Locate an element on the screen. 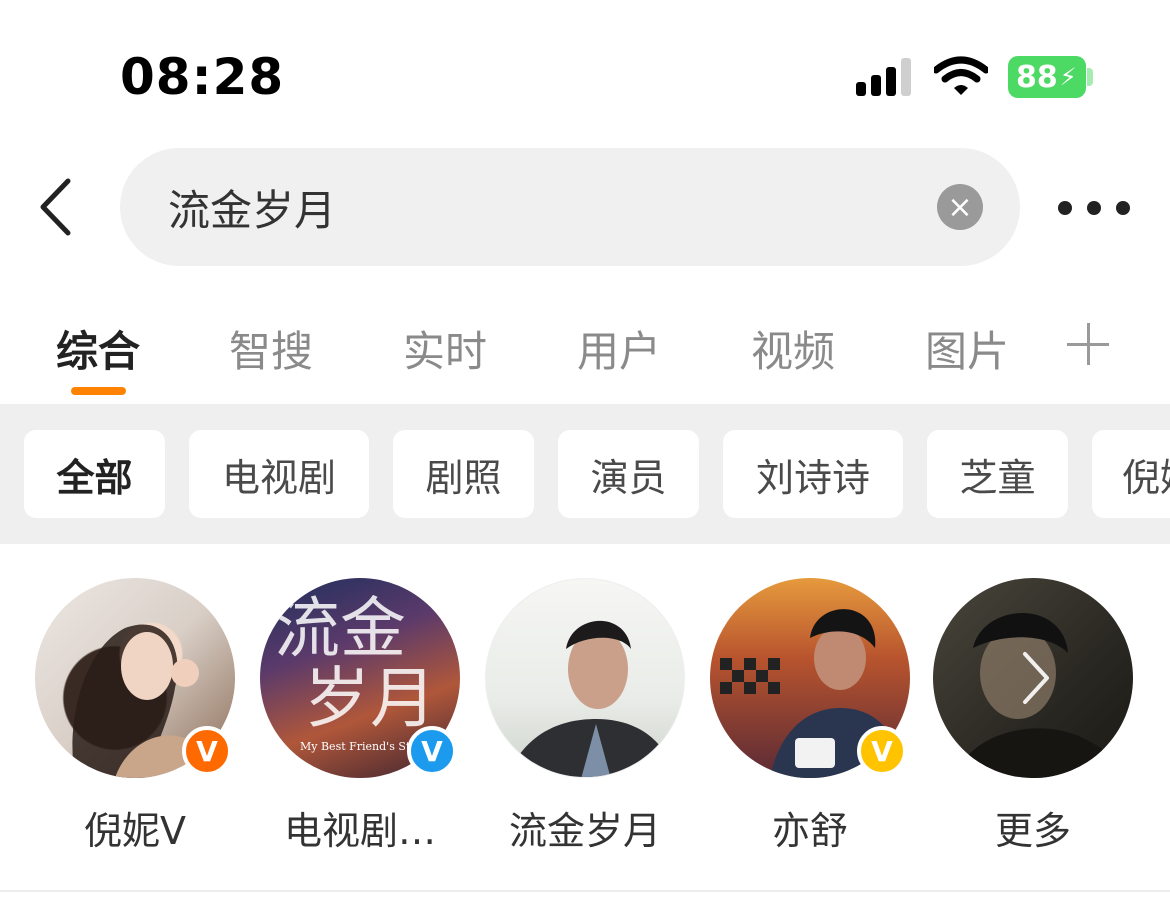 The image size is (1170, 922). battery-cap is located at coordinates (1090, 77).